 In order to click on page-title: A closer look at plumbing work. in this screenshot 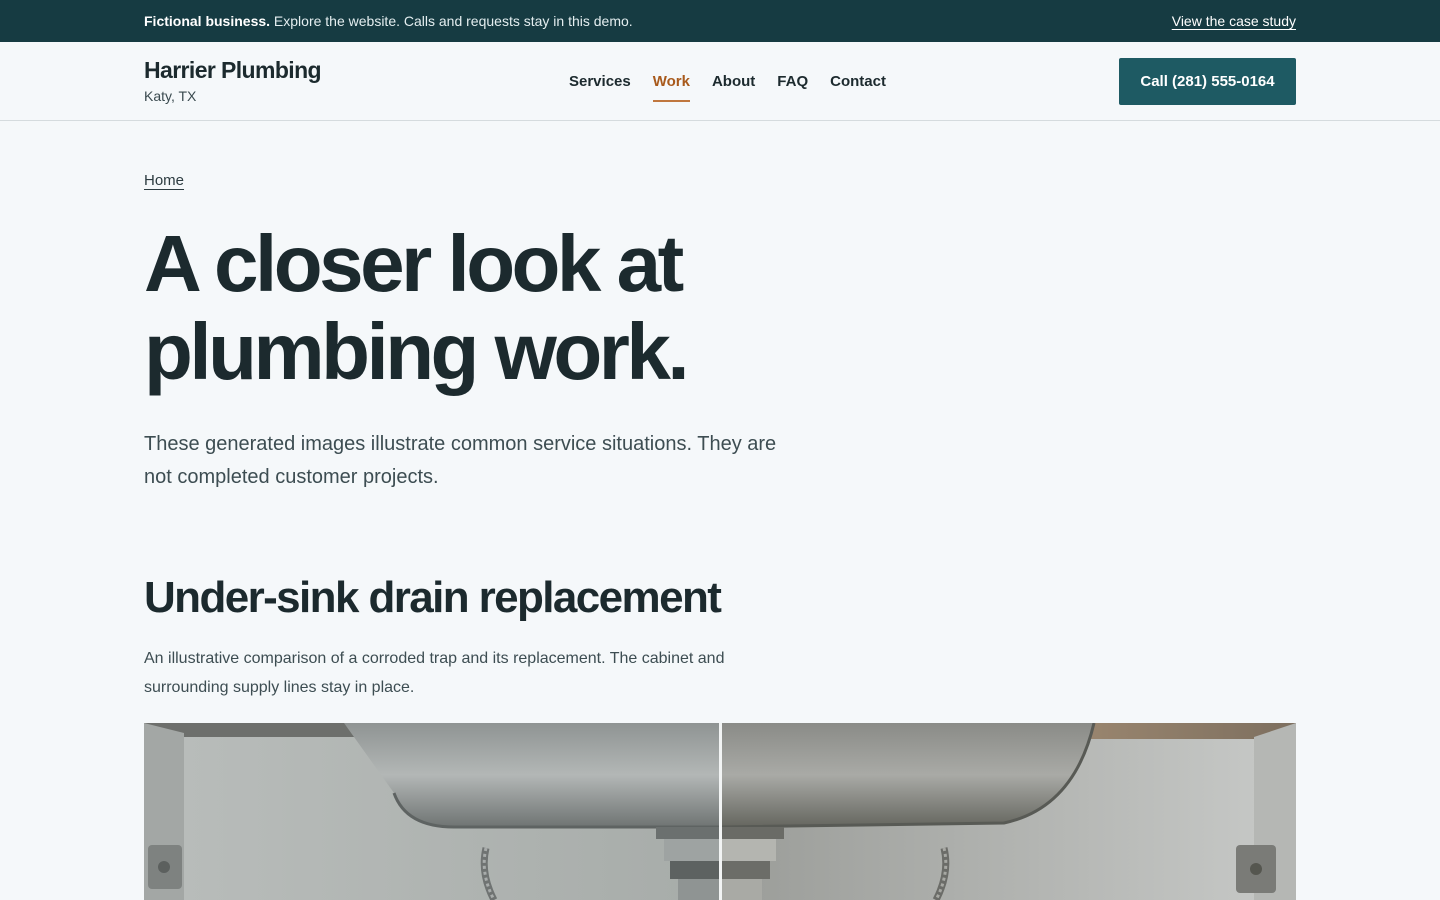, I will do `click(494, 308)`.